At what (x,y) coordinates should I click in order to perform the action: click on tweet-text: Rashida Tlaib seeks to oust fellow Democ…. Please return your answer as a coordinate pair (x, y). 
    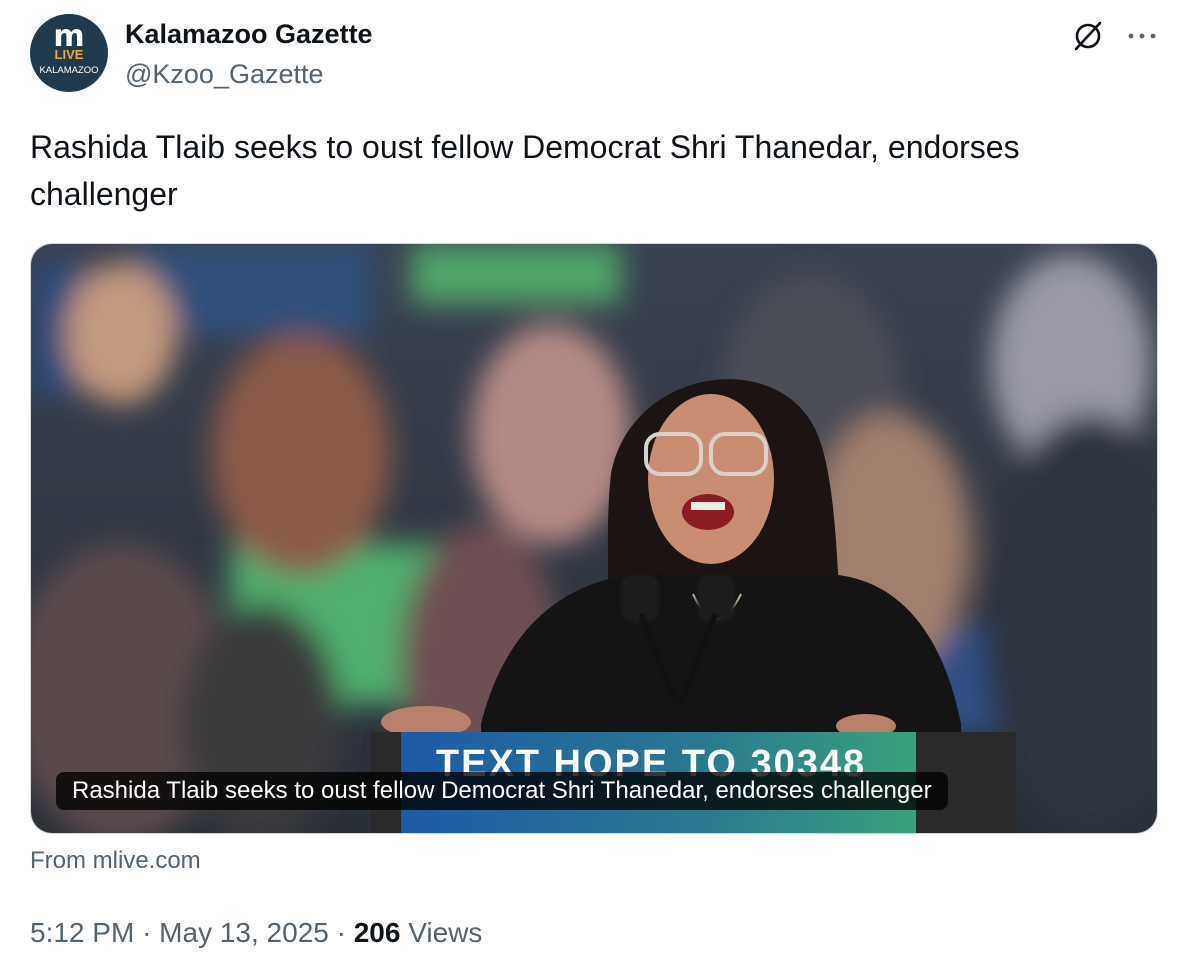
    Looking at the image, I should click on (525, 170).